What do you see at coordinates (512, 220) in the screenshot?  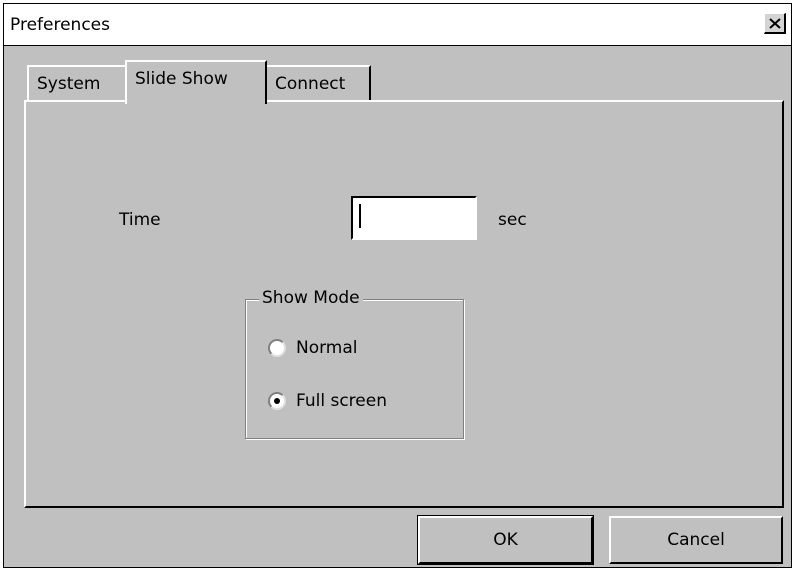 I see `sec-unit-label: sec` at bounding box center [512, 220].